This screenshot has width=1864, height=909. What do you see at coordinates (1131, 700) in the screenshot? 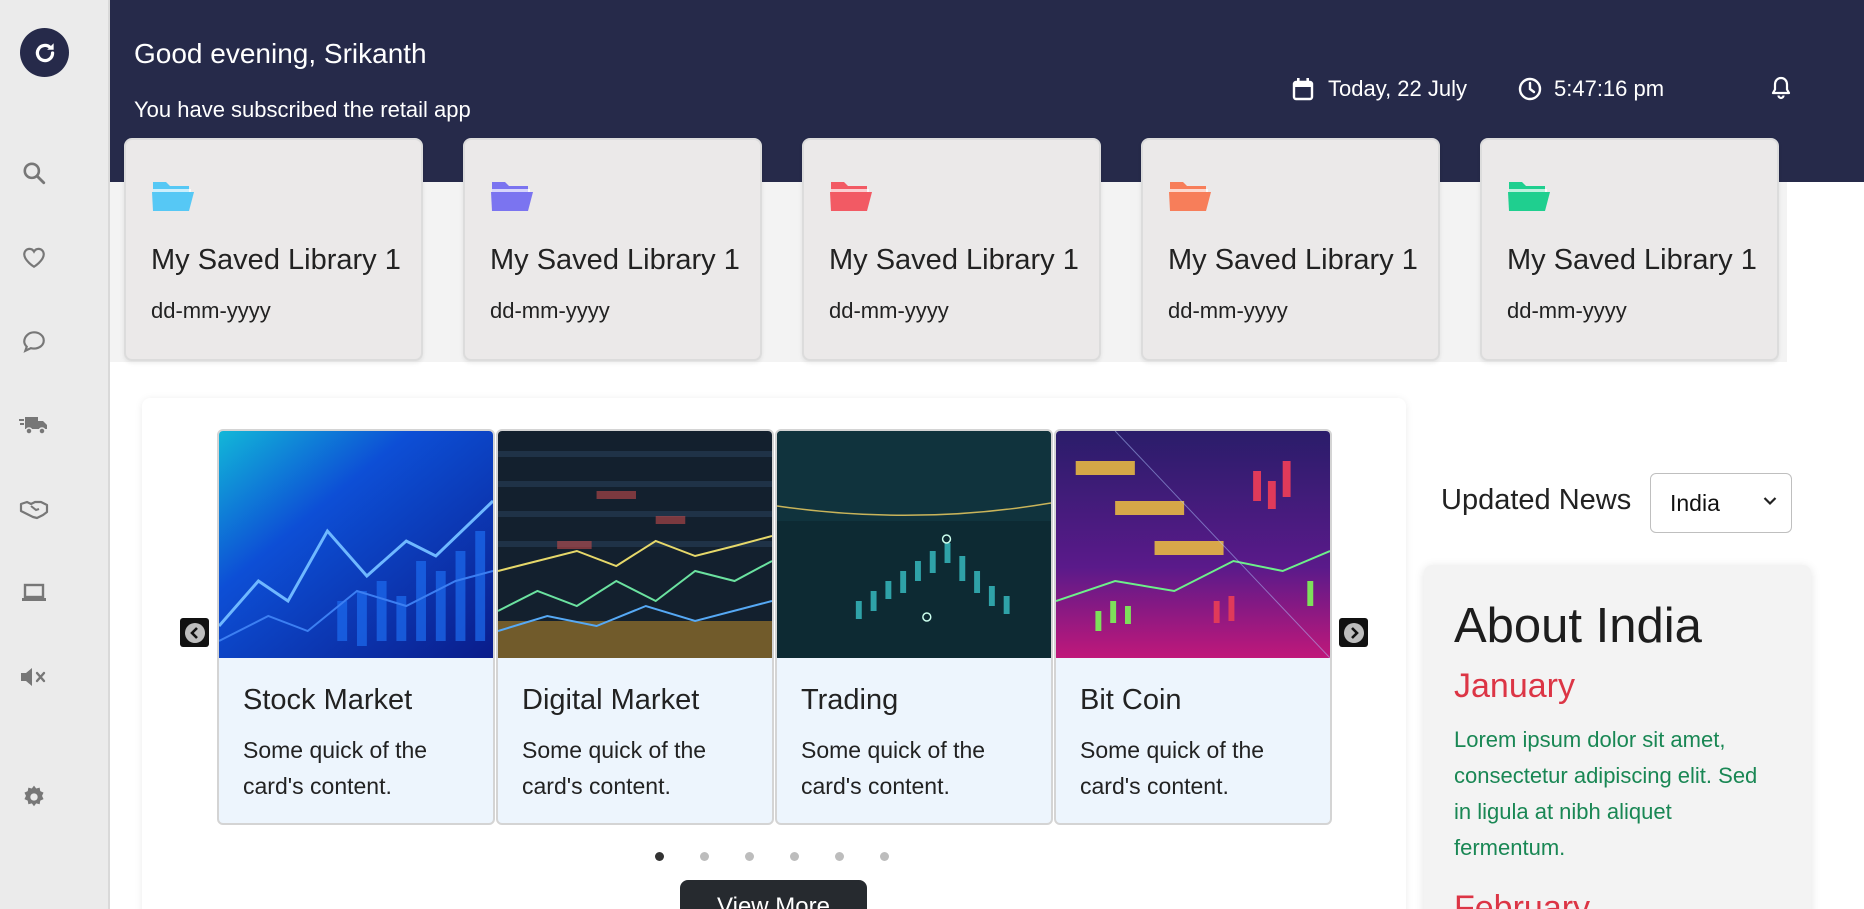
I see `slide-title: Bit Coin` at bounding box center [1131, 700].